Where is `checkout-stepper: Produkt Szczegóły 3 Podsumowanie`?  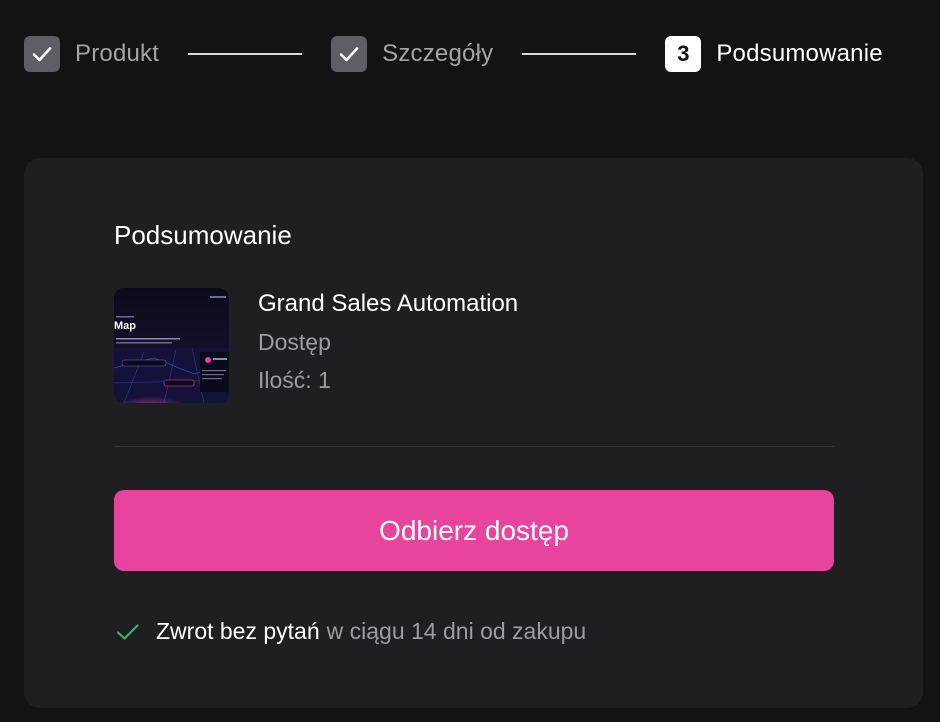
checkout-stepper: Produkt Szczegóły 3 Podsumowanie is located at coordinates (474, 54).